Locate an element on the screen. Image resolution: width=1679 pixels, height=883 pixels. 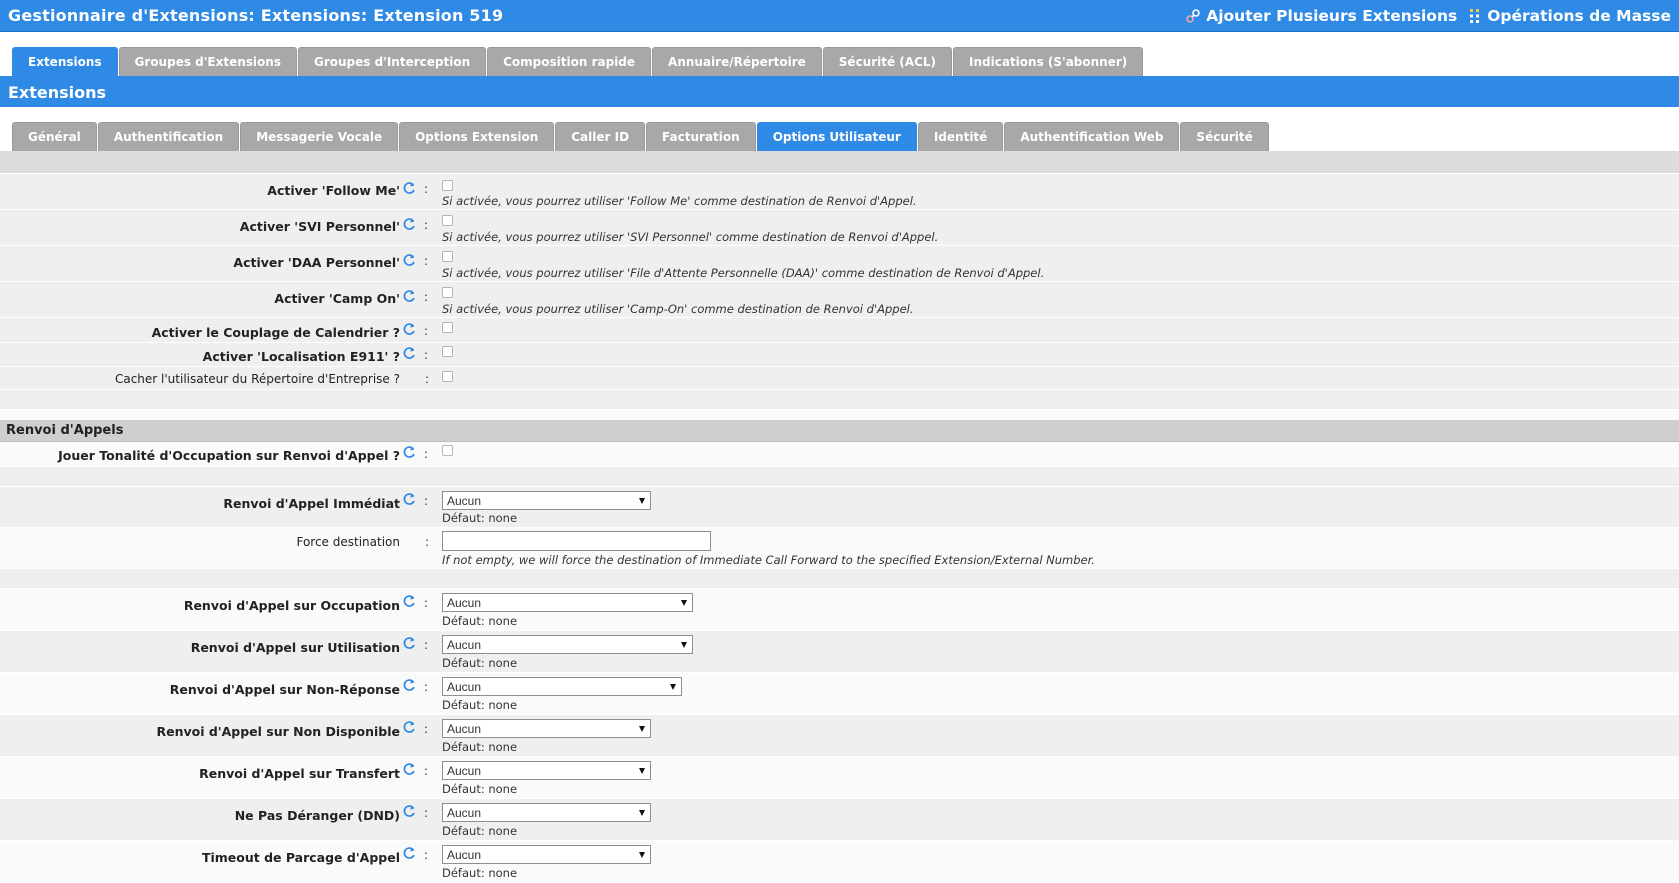
forward-label: Renvoi d'Appel sur Utilisation is located at coordinates (295, 647).